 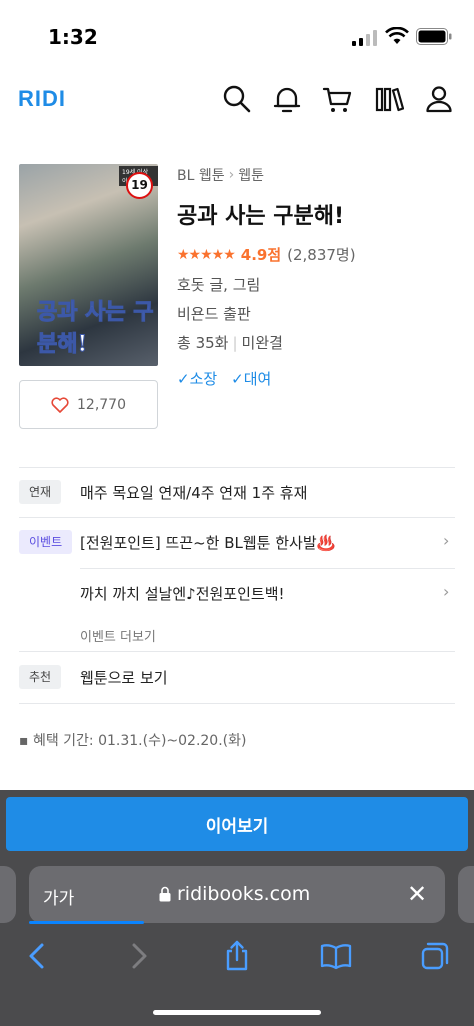 I want to click on breadcrumb-category: BL 웹툰, so click(x=201, y=175).